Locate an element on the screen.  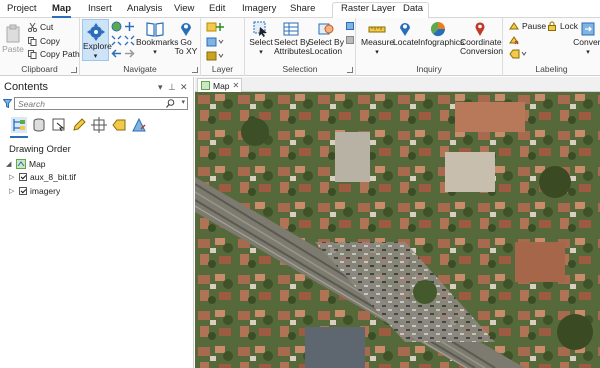
tab-view: View is located at coordinates (184, 8).